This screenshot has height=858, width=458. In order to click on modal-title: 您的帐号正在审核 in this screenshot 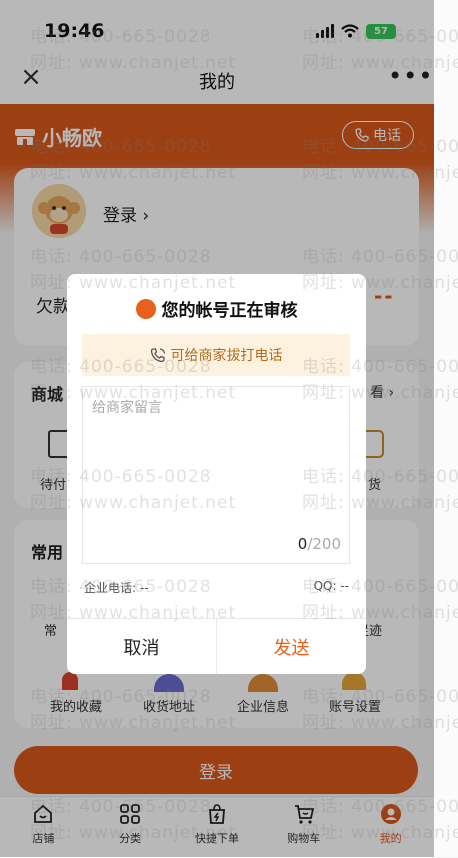, I will do `click(216, 308)`.